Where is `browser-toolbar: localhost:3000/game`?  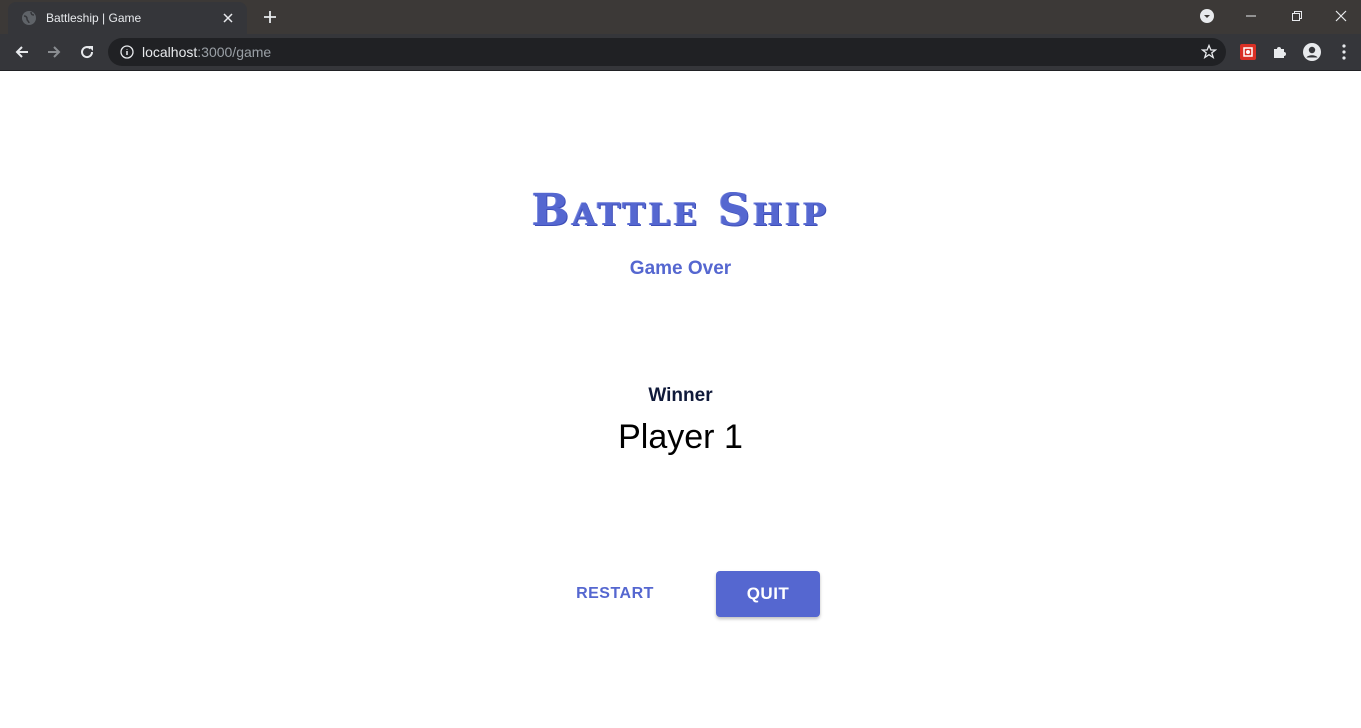 browser-toolbar: localhost:3000/game is located at coordinates (680, 52).